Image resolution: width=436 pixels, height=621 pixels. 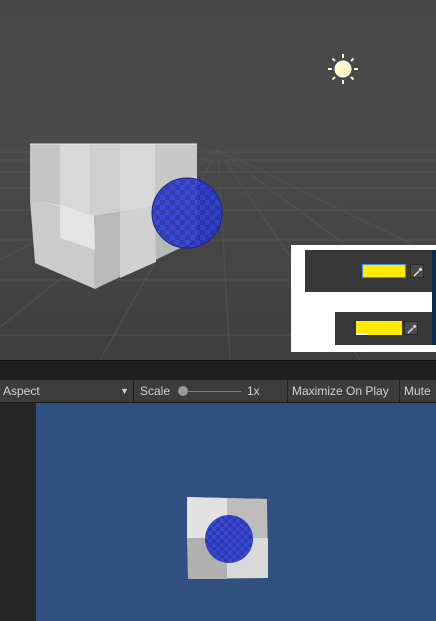 I want to click on aspect-dropdown-label: Aspect, so click(x=21, y=391).